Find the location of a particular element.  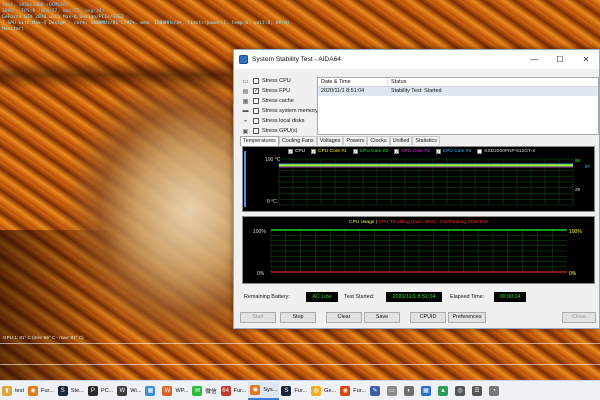

app-icon-1: ▦ is located at coordinates (150, 390).